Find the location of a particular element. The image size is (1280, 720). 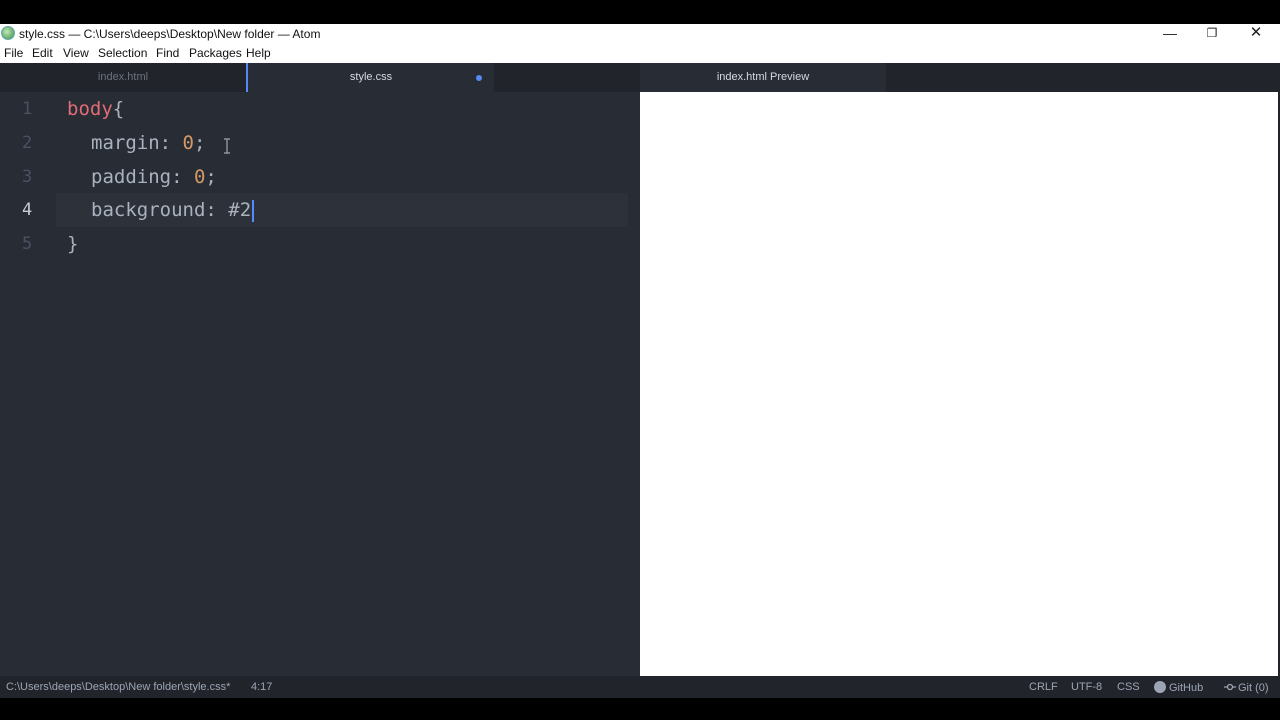

css-property: margin is located at coordinates (125, 143).